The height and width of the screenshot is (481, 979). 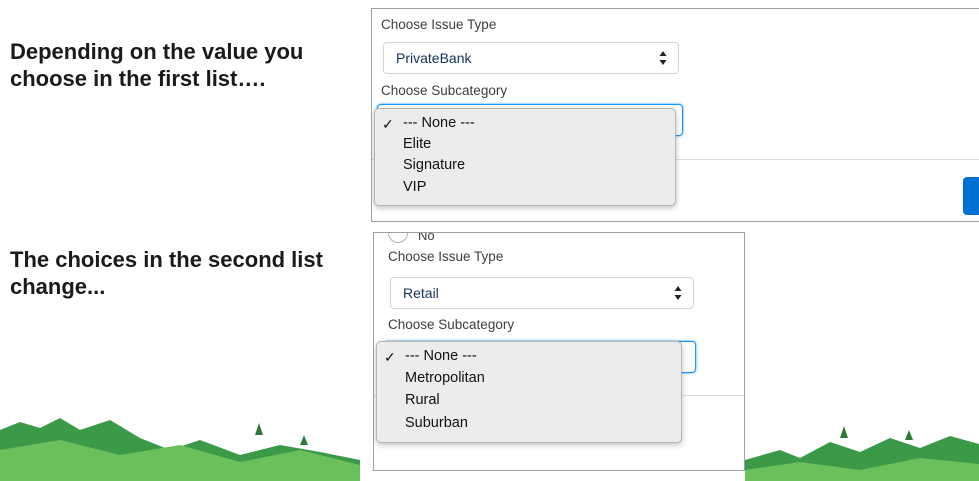 What do you see at coordinates (414, 187) in the screenshot?
I see `dropdown-option-vip: VIP` at bounding box center [414, 187].